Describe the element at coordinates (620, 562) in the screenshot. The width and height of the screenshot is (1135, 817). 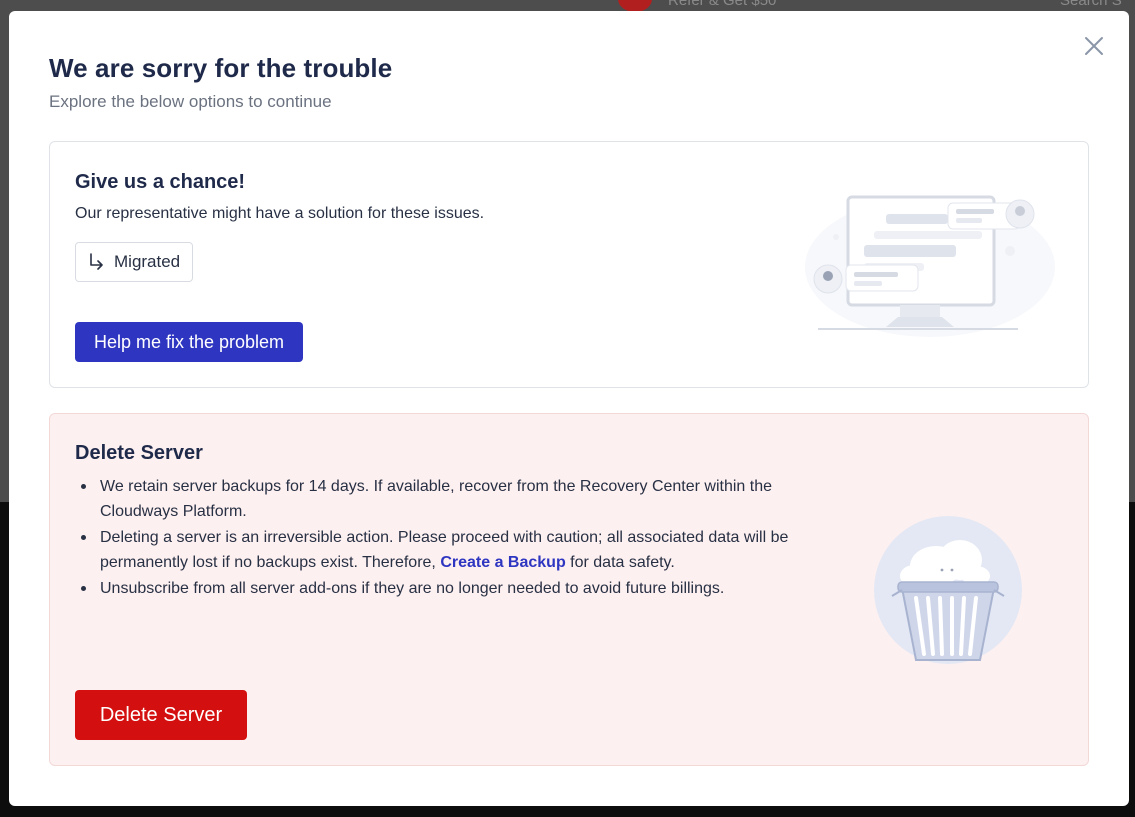
I see `bullet-text: for data safety.` at that location.